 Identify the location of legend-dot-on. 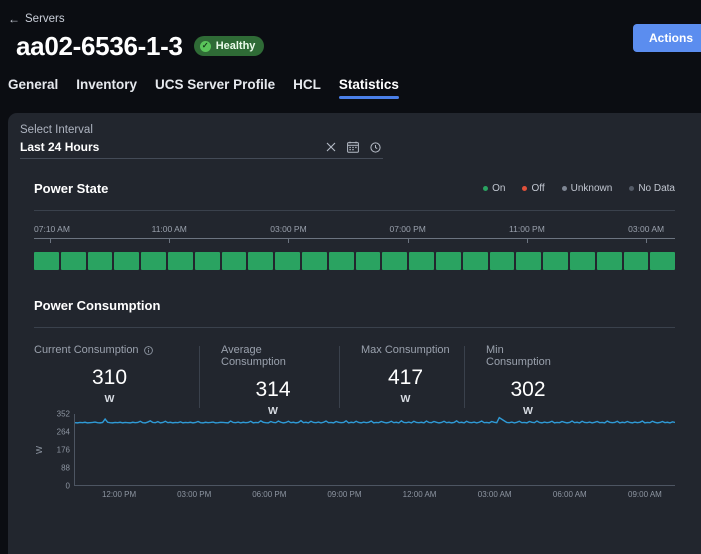
(486, 188).